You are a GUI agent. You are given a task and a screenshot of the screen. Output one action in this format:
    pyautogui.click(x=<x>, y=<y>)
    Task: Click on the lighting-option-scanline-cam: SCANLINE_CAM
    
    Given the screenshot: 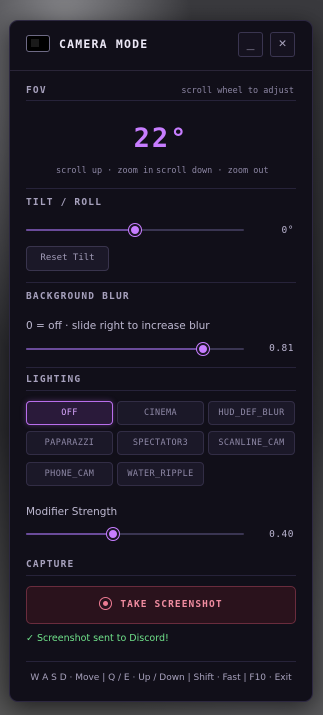 What is the action you would take?
    pyautogui.click(x=251, y=443)
    